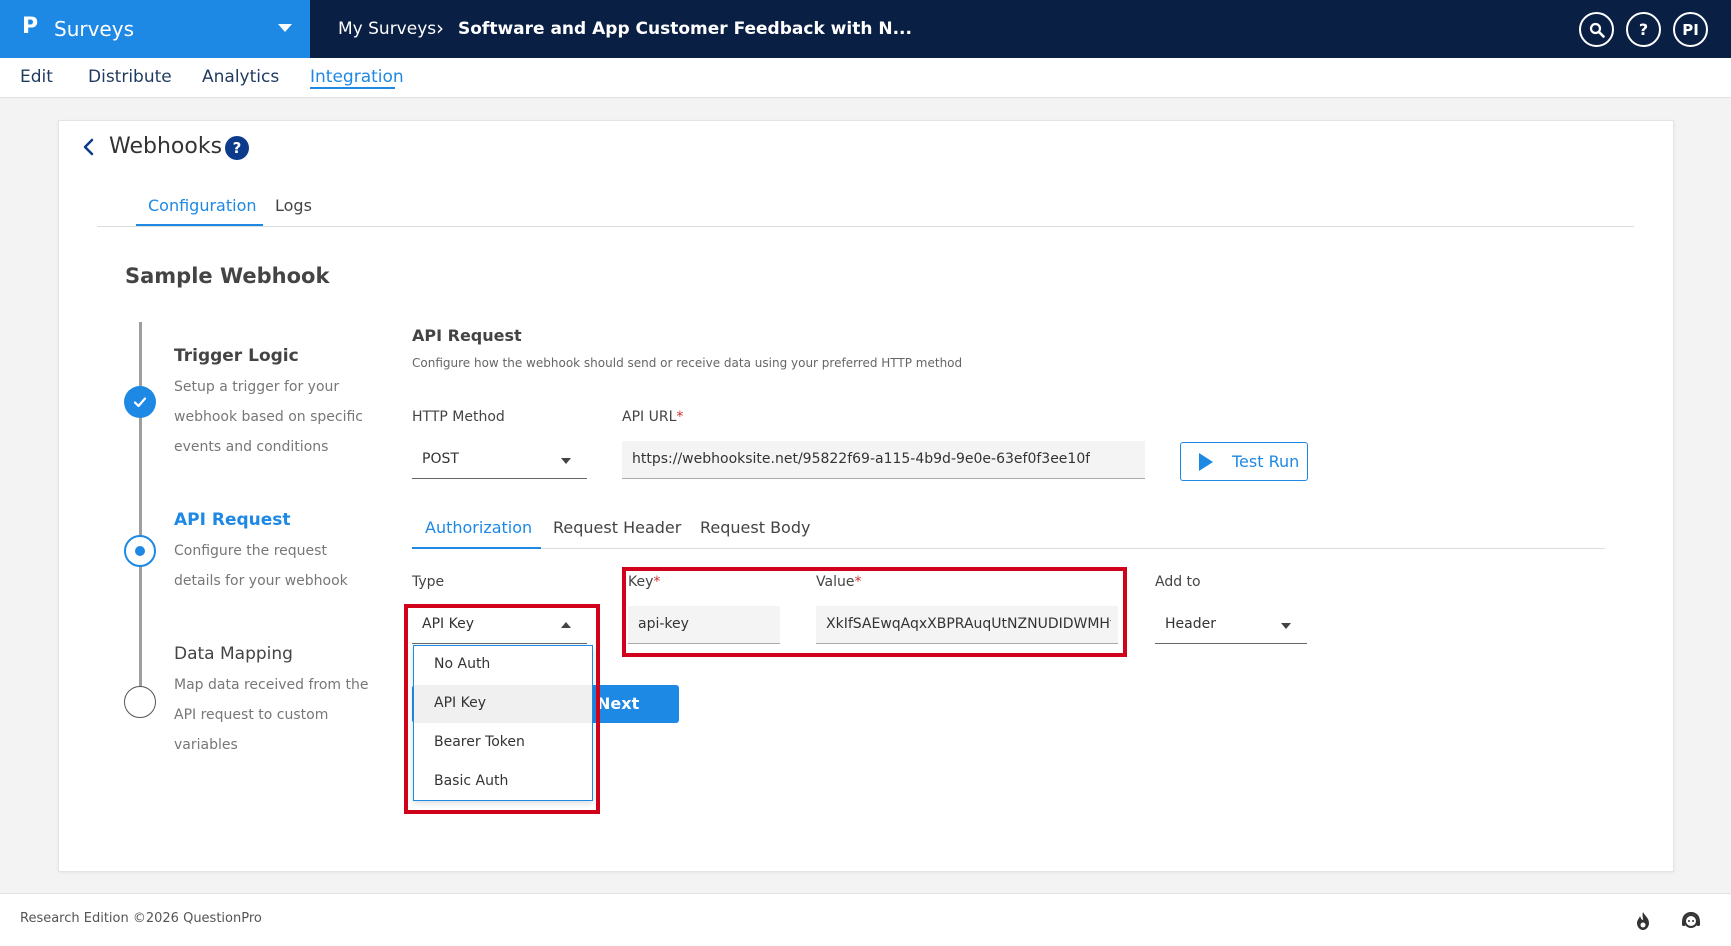 This screenshot has height=946, width=1731. Describe the element at coordinates (458, 417) in the screenshot. I see `http-method-label: HTTP Method` at that location.